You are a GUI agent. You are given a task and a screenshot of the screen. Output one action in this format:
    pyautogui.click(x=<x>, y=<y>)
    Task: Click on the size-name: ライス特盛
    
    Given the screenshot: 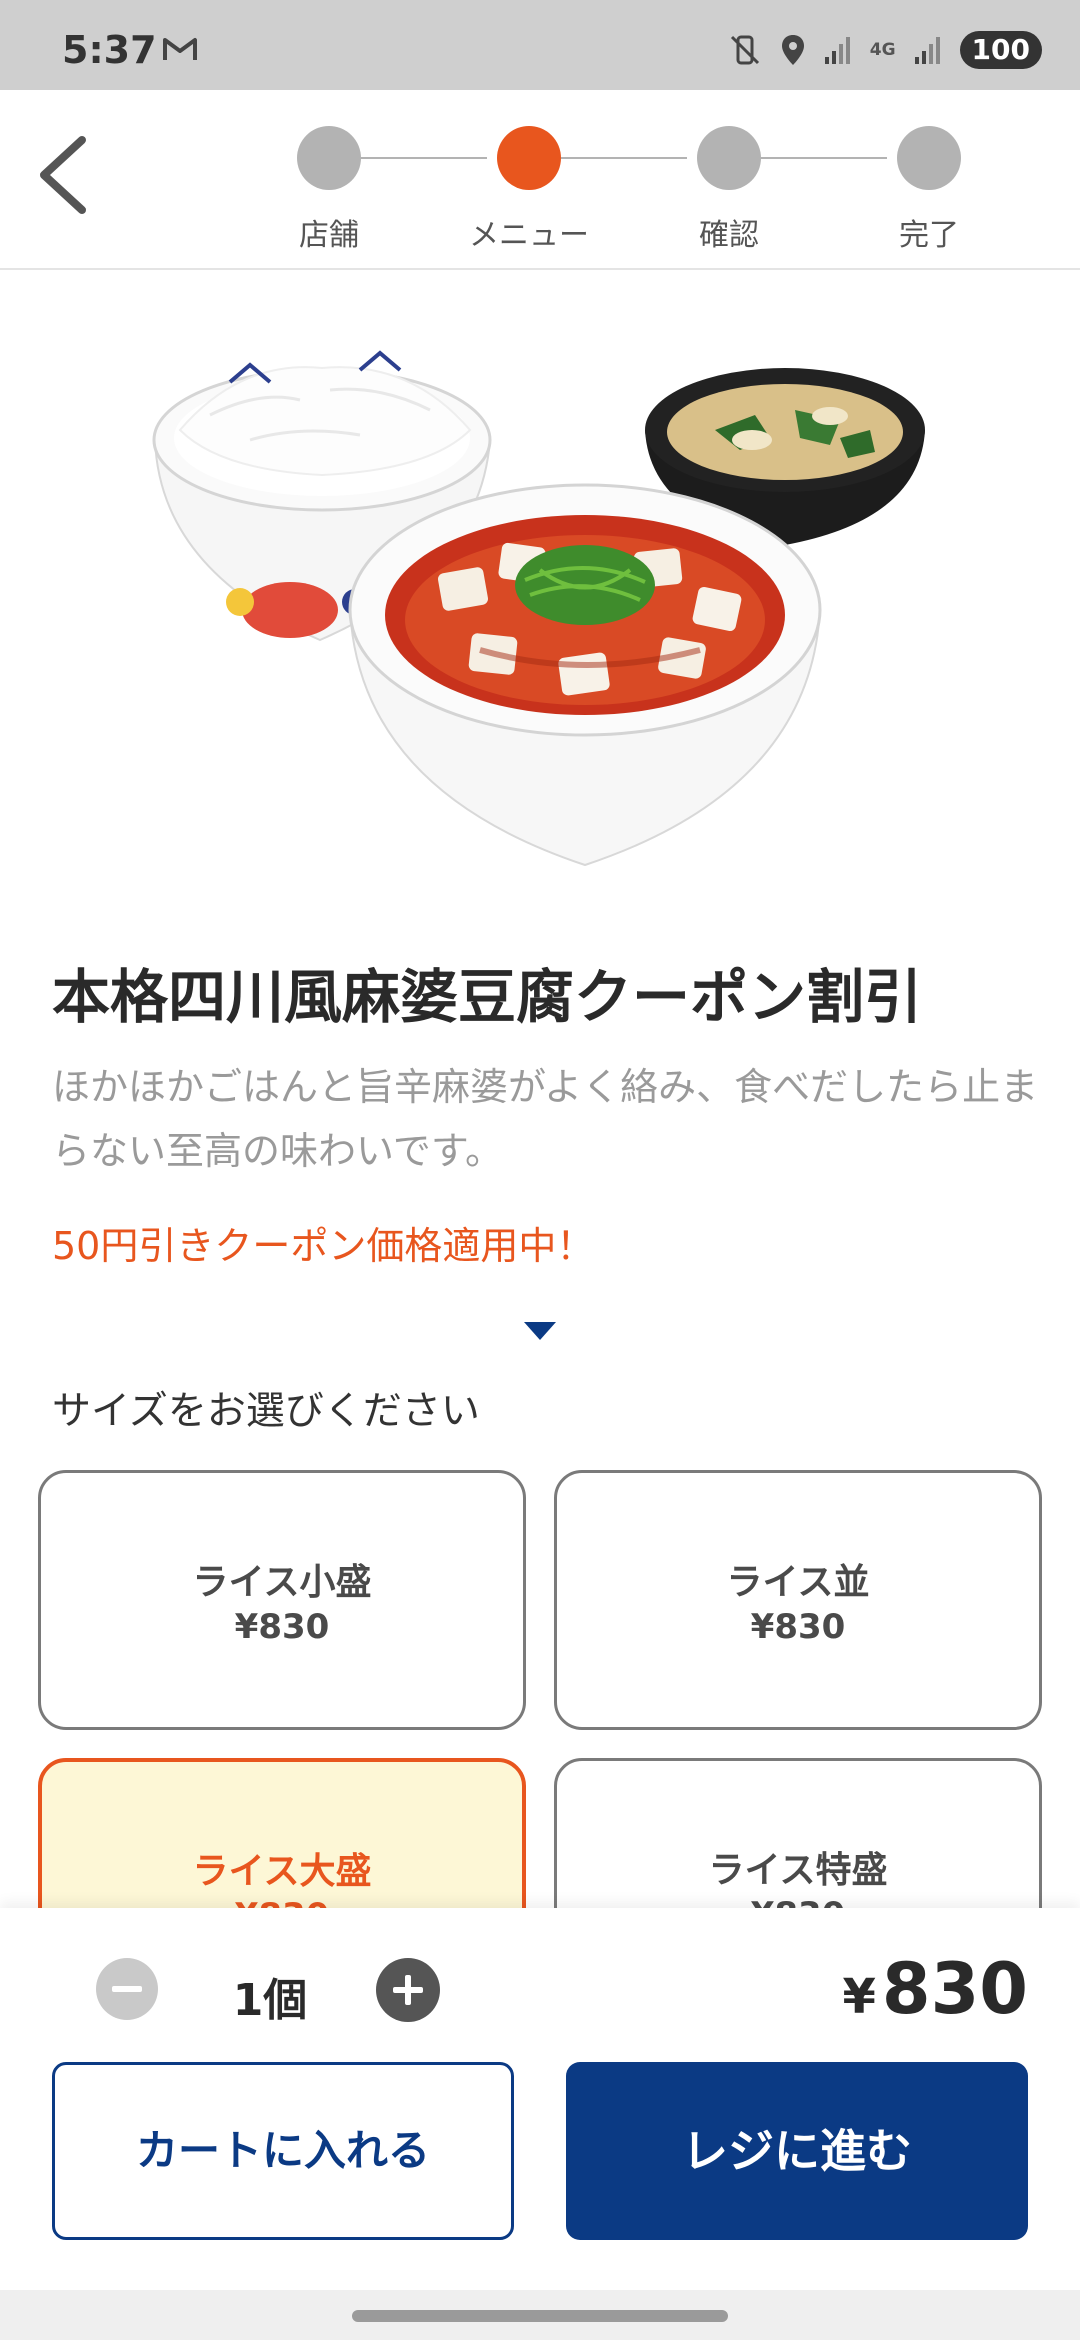 What is the action you would take?
    pyautogui.click(x=798, y=1870)
    